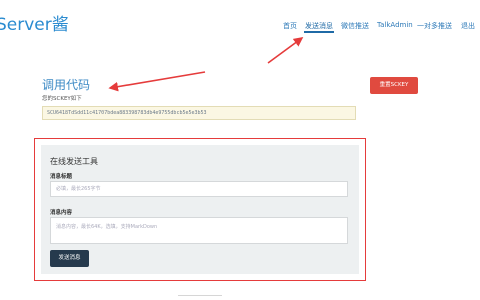  Describe the element at coordinates (157, 81) in the screenshot. I see `arrow-to-section` at that location.